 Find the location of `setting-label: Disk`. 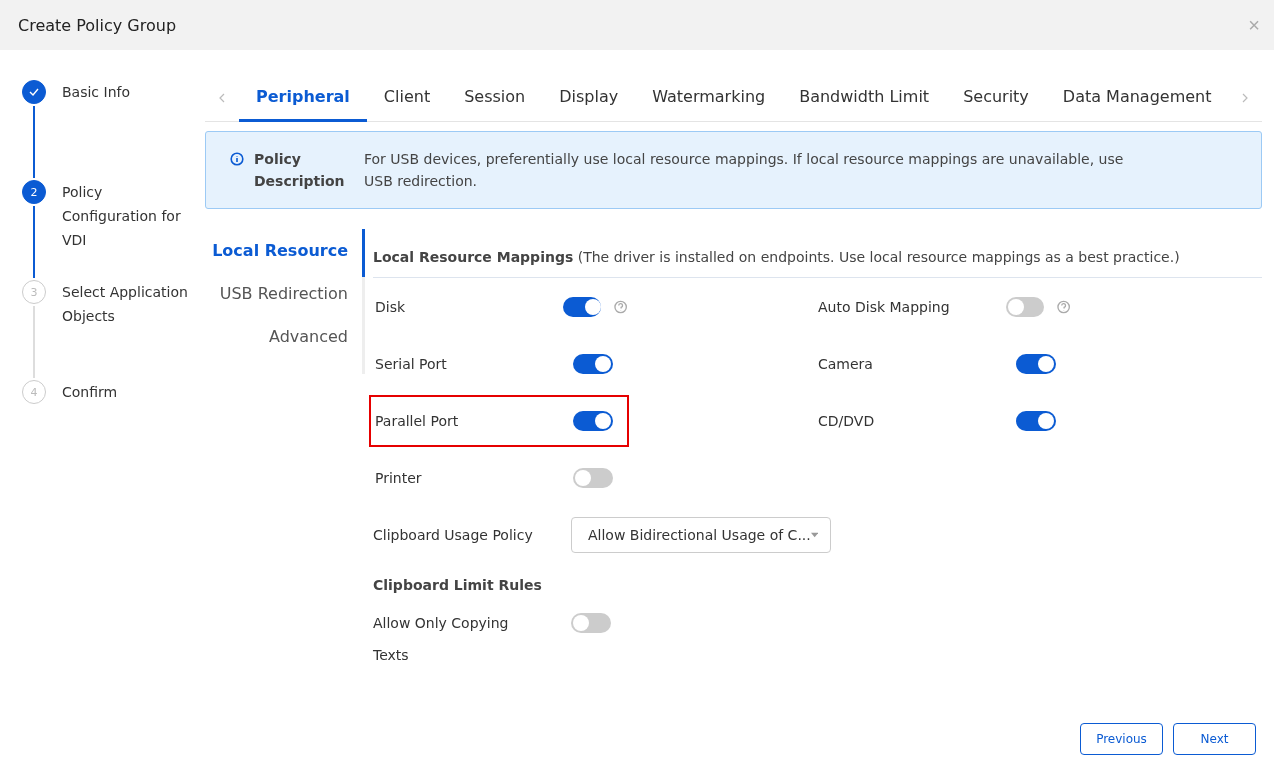

setting-label: Disk is located at coordinates (391, 306).